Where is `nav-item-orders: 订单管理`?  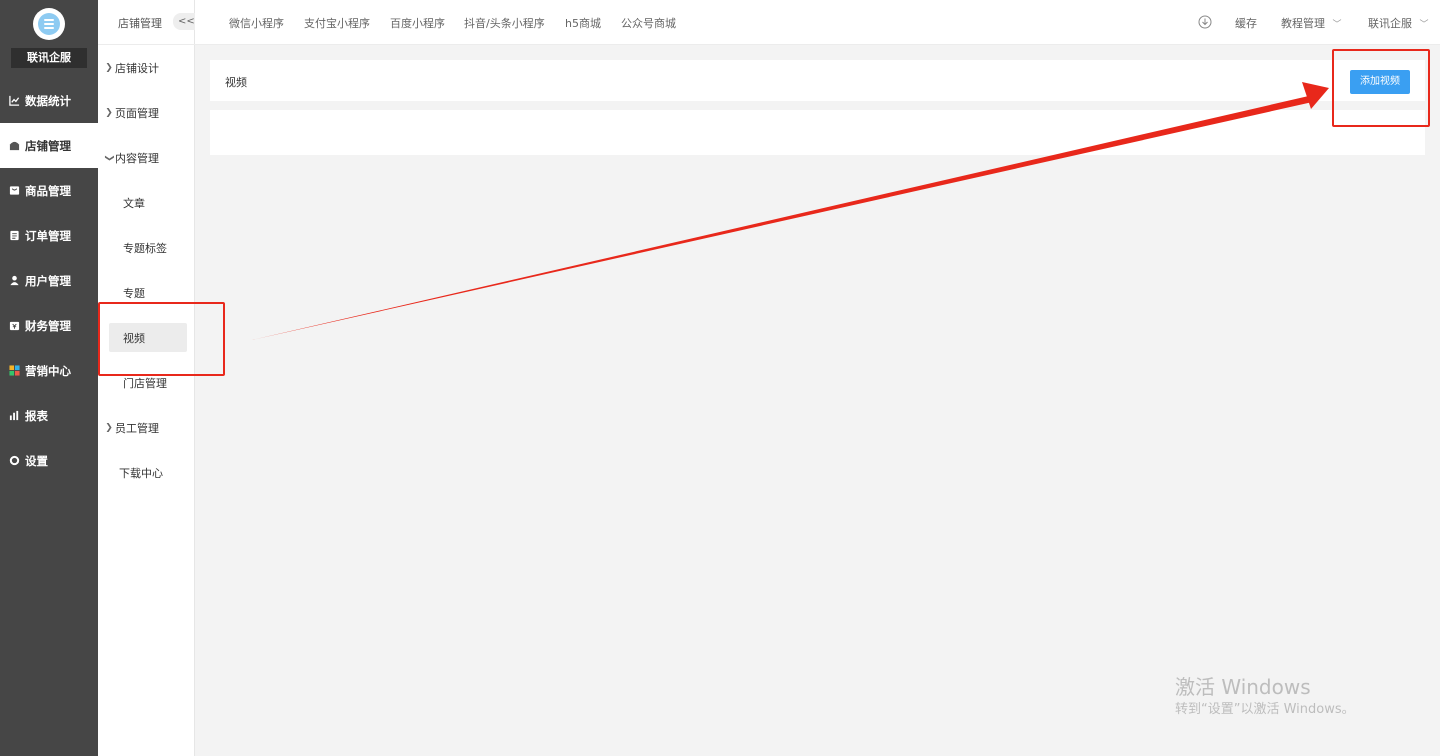 nav-item-orders: 订单管理 is located at coordinates (49, 235).